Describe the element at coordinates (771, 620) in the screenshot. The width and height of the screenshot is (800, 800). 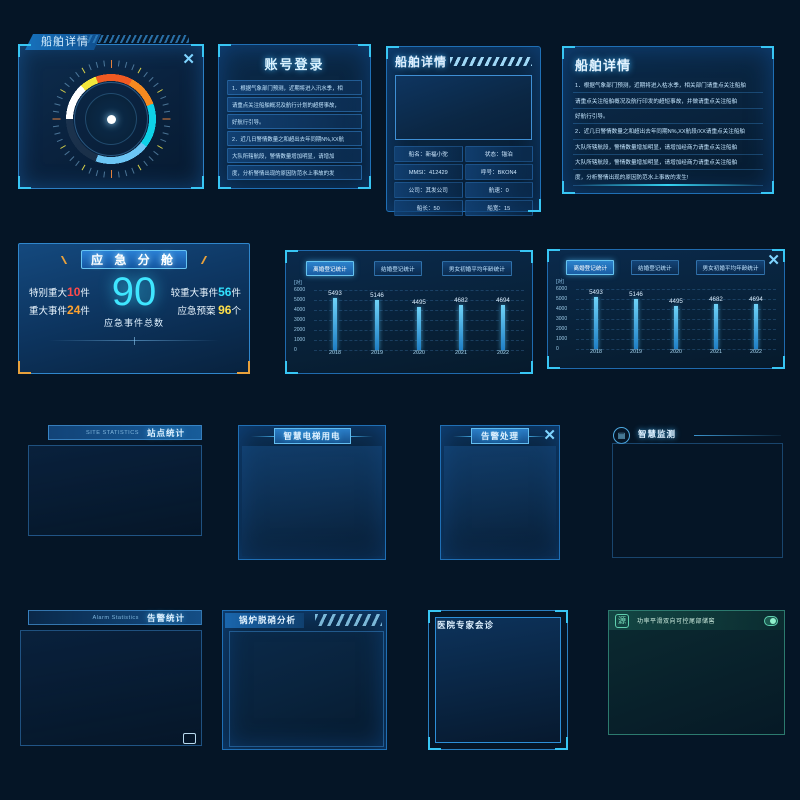
I see `toggle-switch` at that location.